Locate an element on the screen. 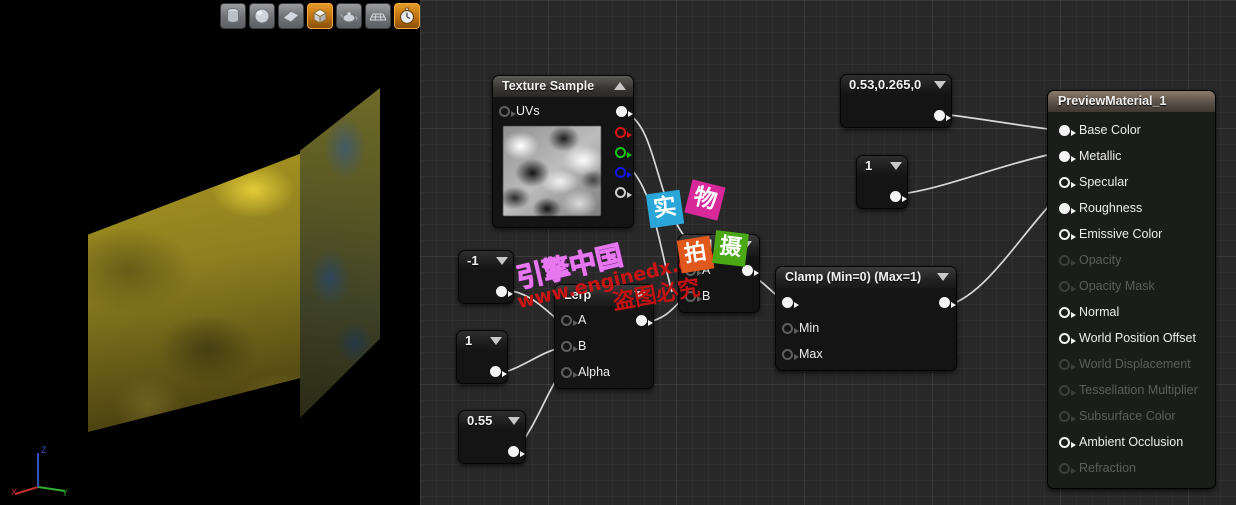  input-pin-max is located at coordinates (790, 354).